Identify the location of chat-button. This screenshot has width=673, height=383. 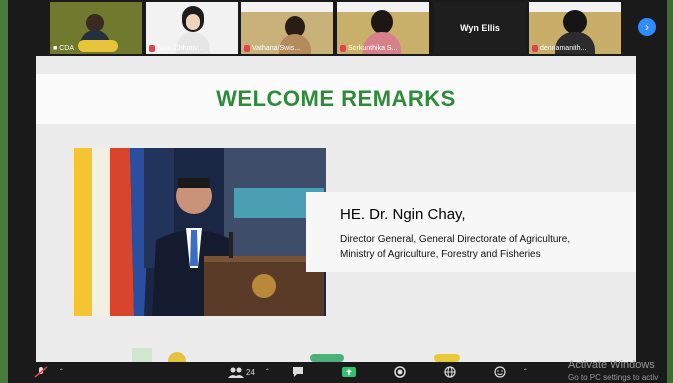
(298, 372).